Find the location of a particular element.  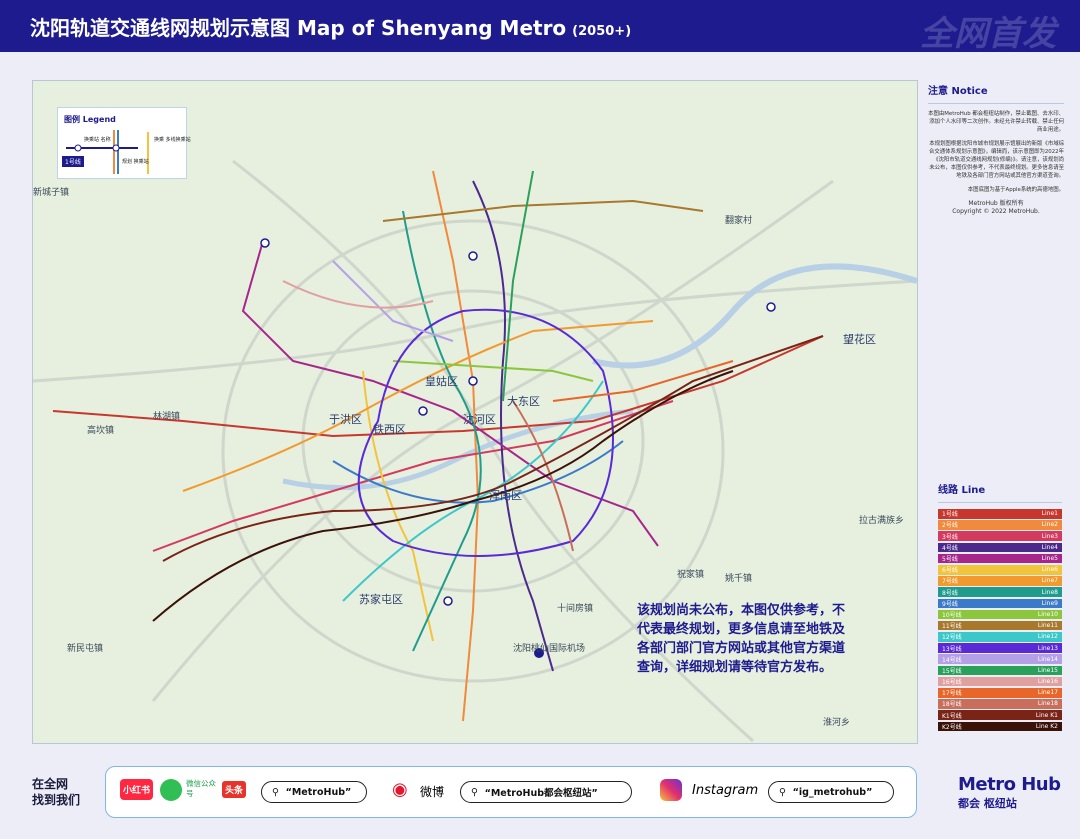

line-name-en: Line8 is located at coordinates (1049, 592).